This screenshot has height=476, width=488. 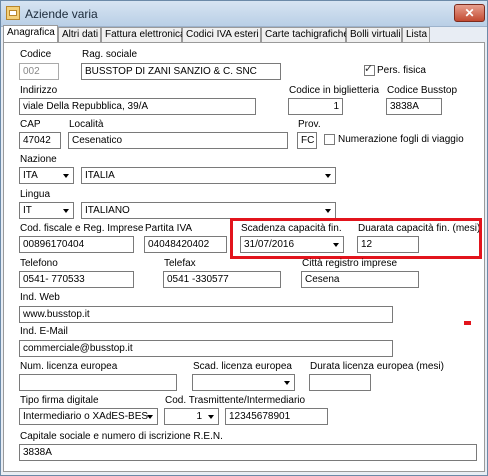 I want to click on tab-anagrafica: Anagrafica, so click(x=30, y=33).